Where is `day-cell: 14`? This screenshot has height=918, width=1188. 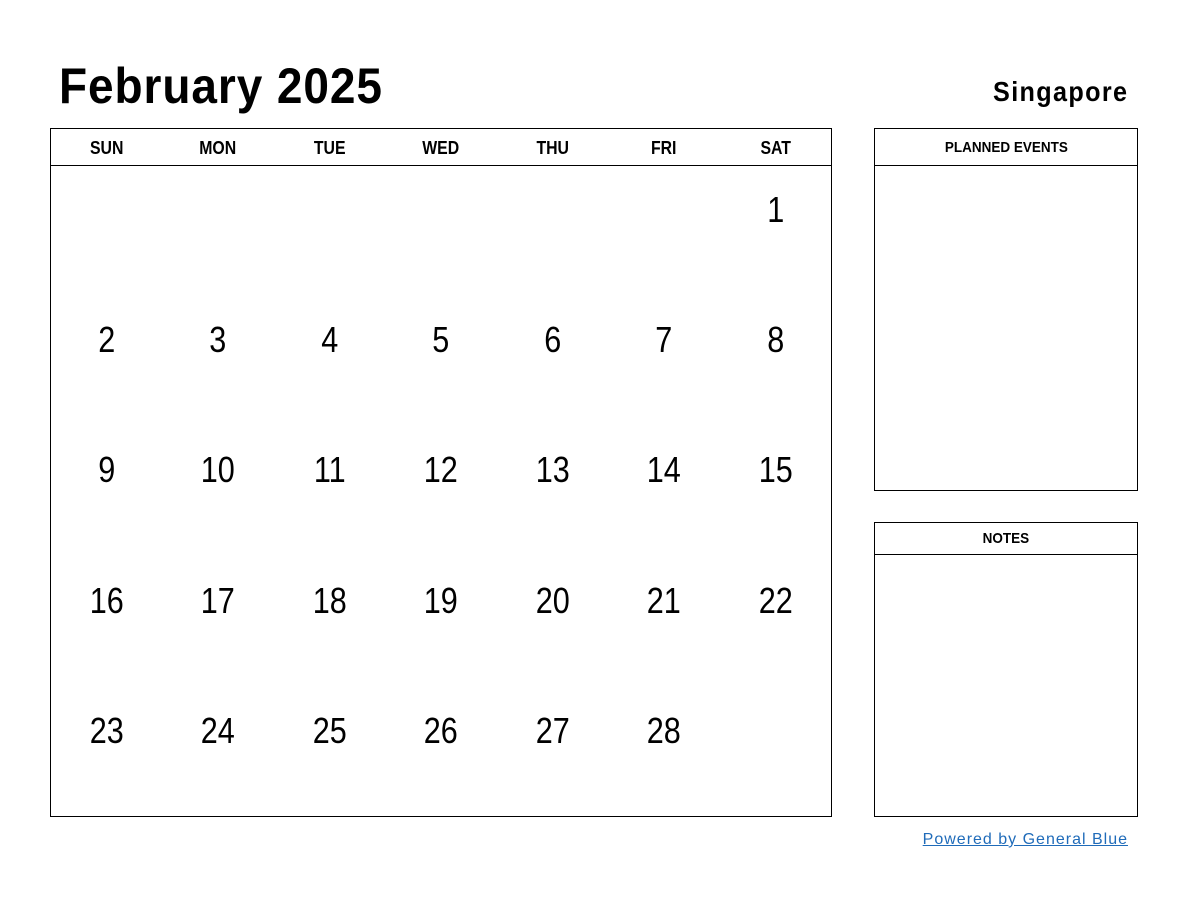 day-cell: 14 is located at coordinates (663, 470).